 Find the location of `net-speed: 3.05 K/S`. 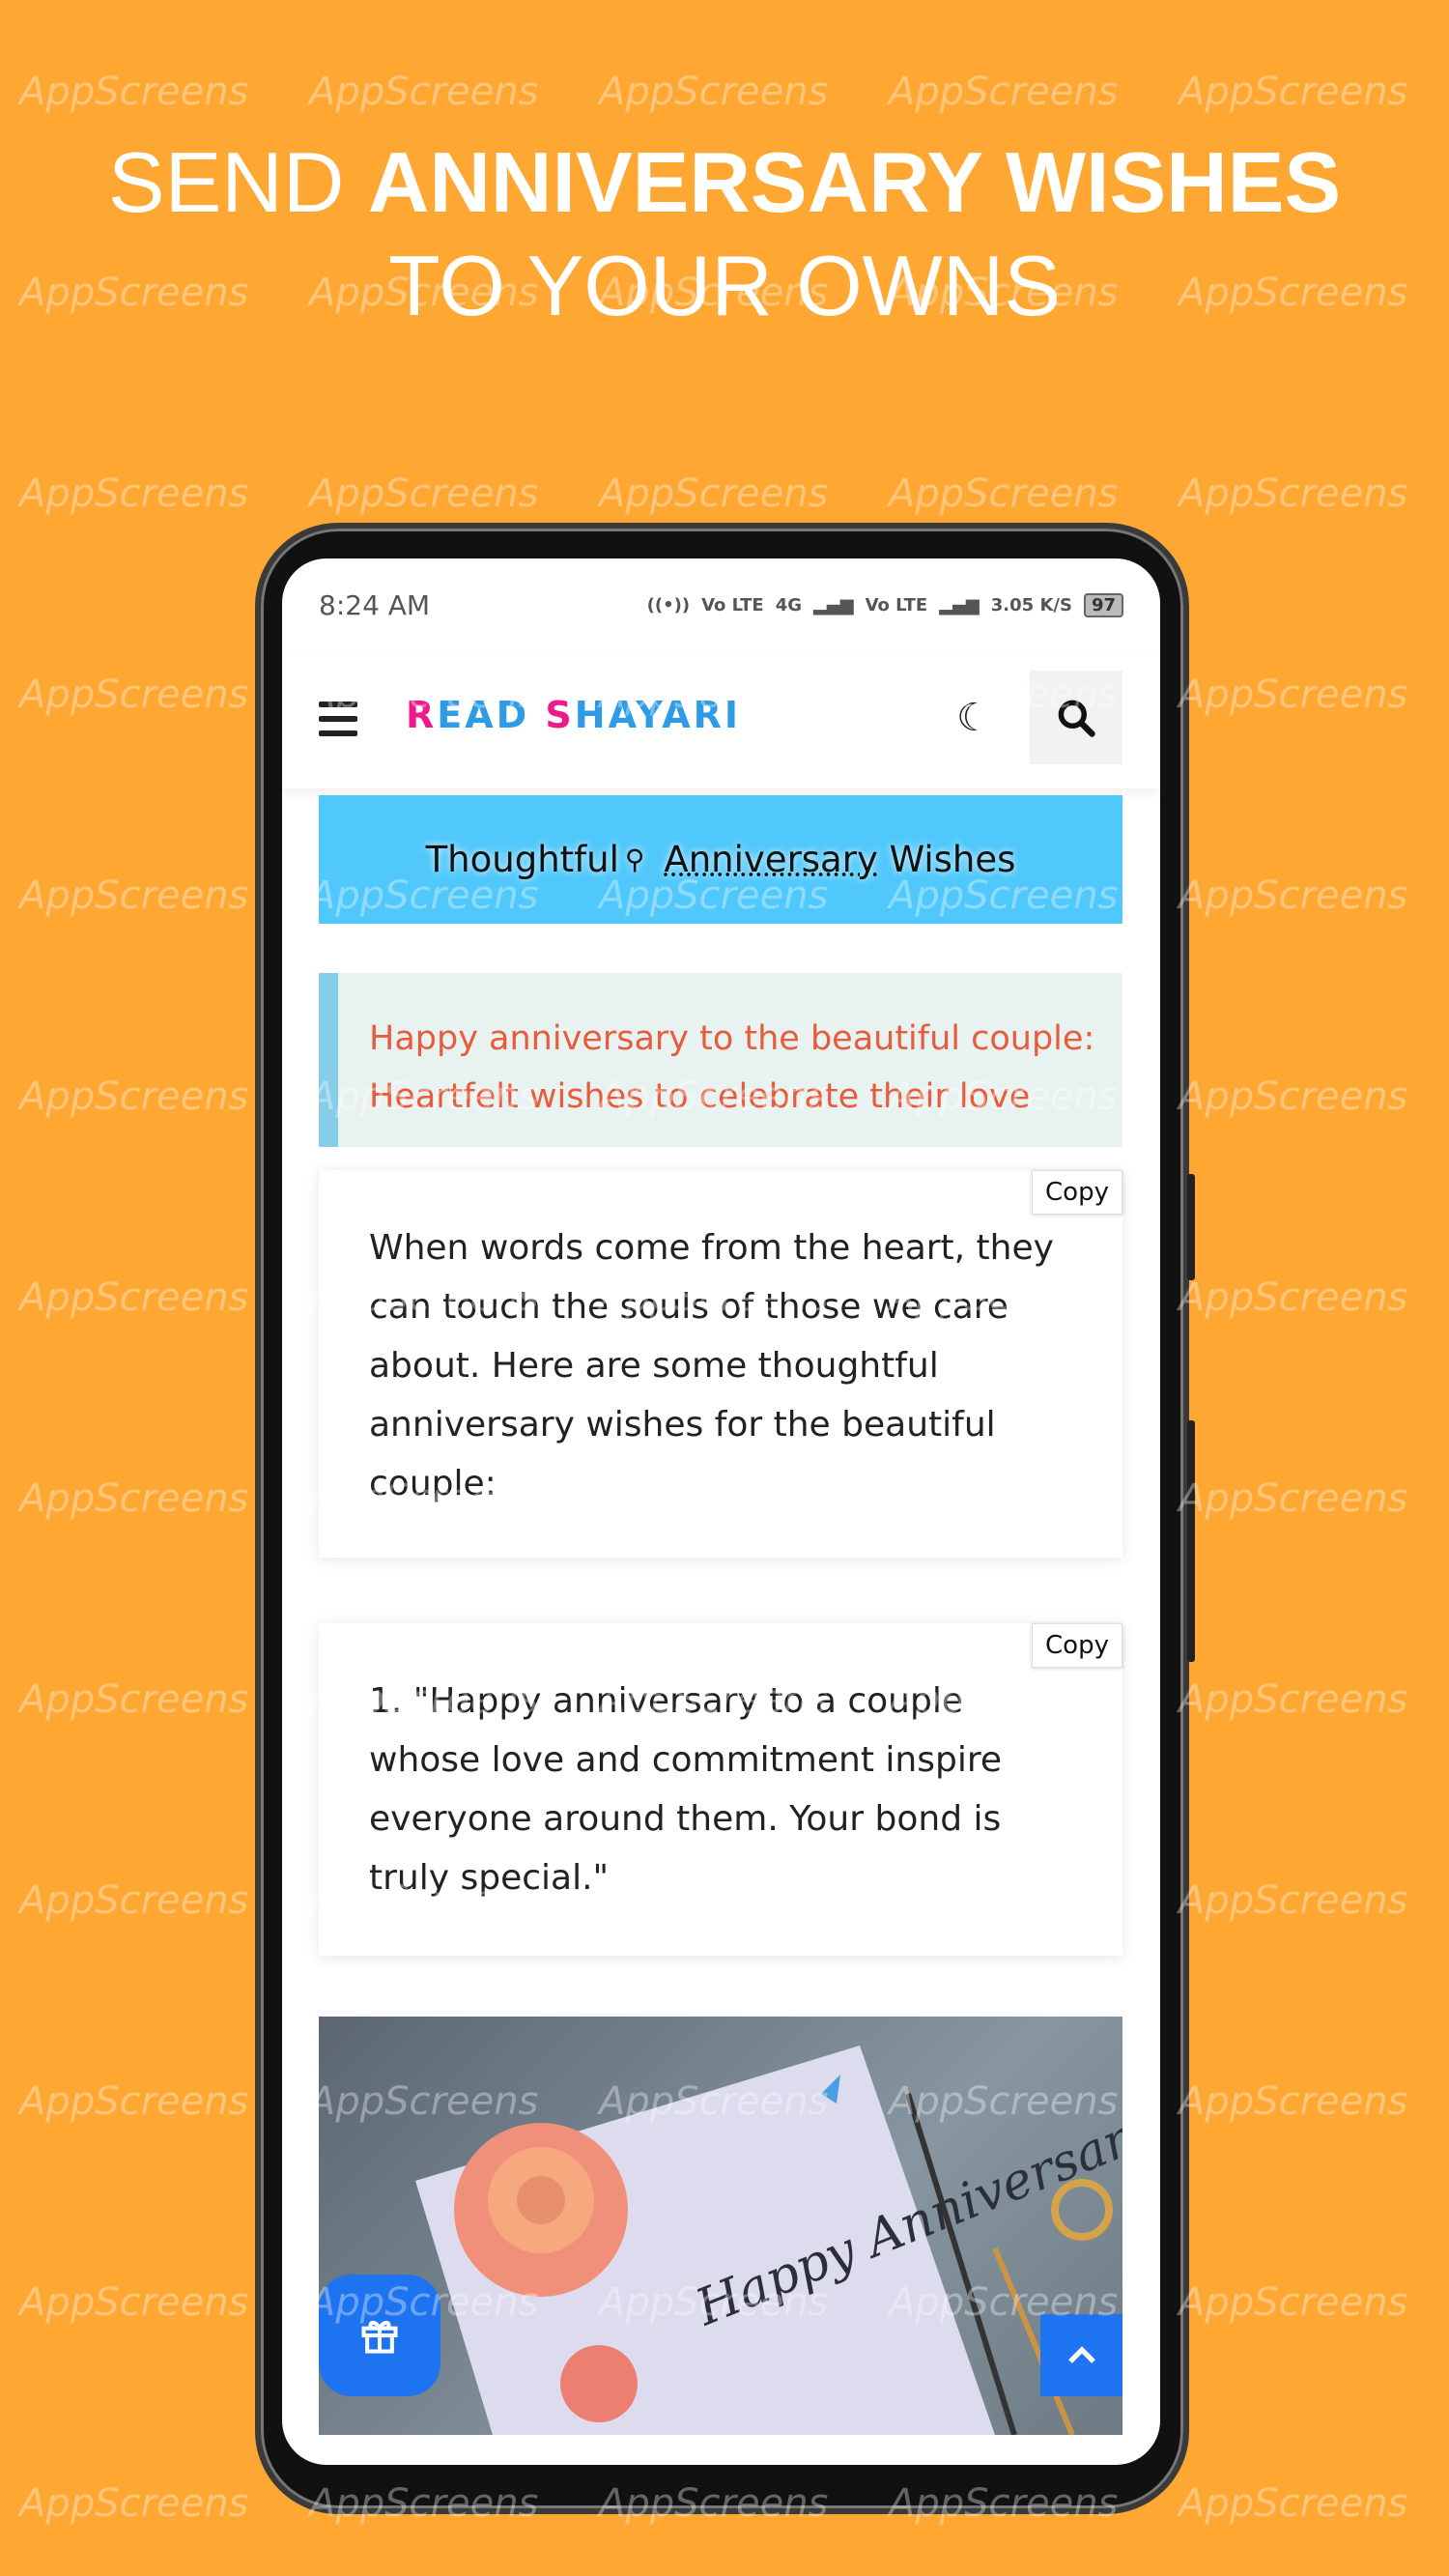

net-speed: 3.05 K/S is located at coordinates (1031, 604).